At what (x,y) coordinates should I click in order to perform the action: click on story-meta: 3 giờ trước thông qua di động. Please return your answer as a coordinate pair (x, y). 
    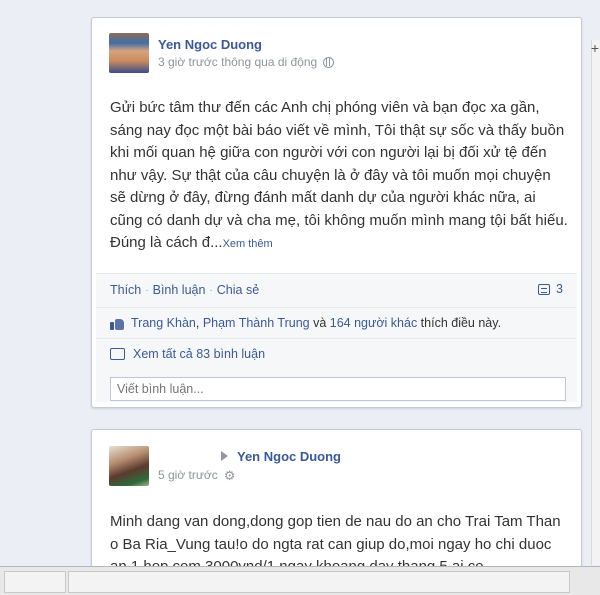
    Looking at the image, I should click on (246, 62).